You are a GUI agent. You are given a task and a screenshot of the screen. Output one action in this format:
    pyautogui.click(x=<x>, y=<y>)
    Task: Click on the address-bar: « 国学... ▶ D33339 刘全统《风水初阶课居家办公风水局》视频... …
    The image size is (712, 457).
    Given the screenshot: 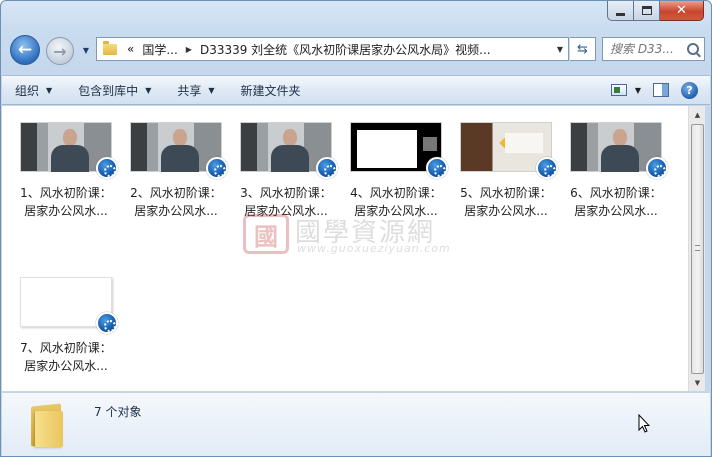 What is the action you would take?
    pyautogui.click(x=332, y=49)
    